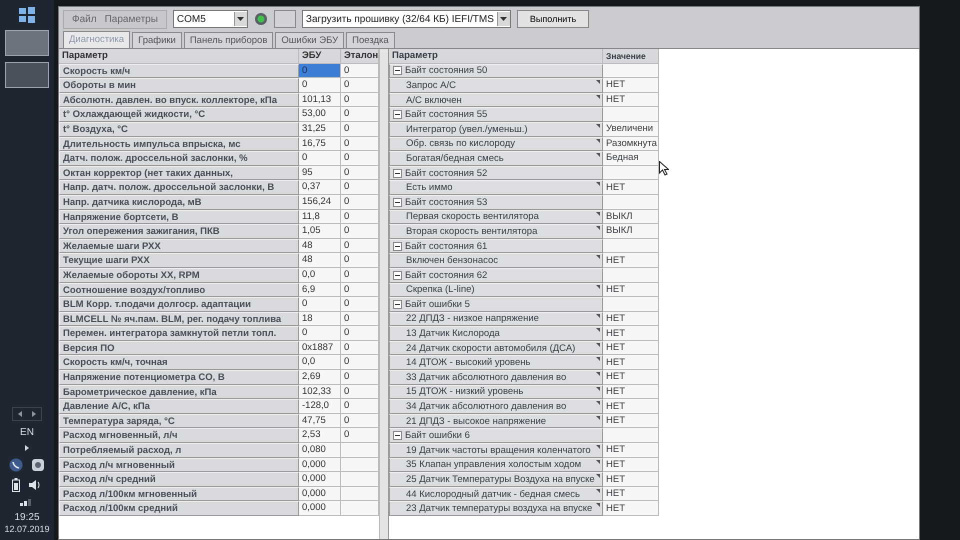 This screenshot has width=960, height=540. I want to click on start-icon, so click(27, 15).